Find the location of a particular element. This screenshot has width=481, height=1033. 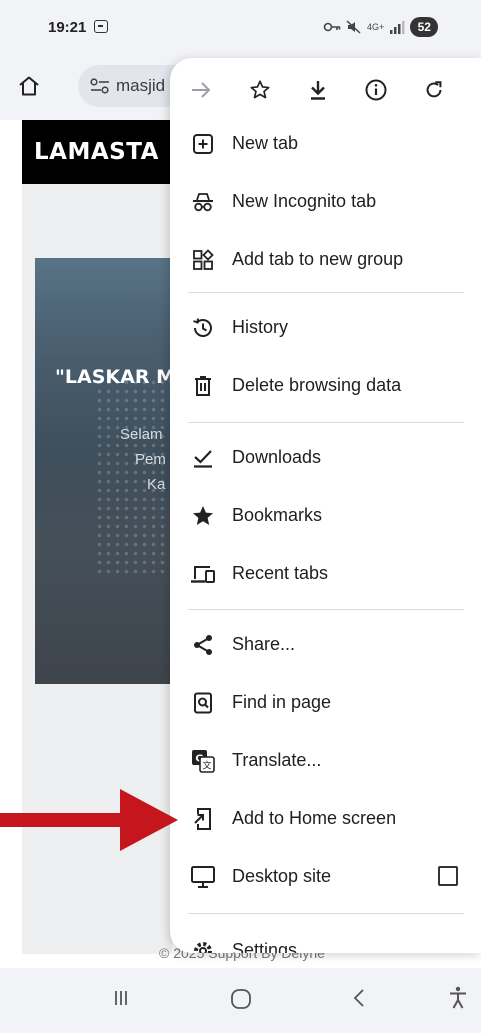

hero-line-1: Selam is located at coordinates (141, 434).